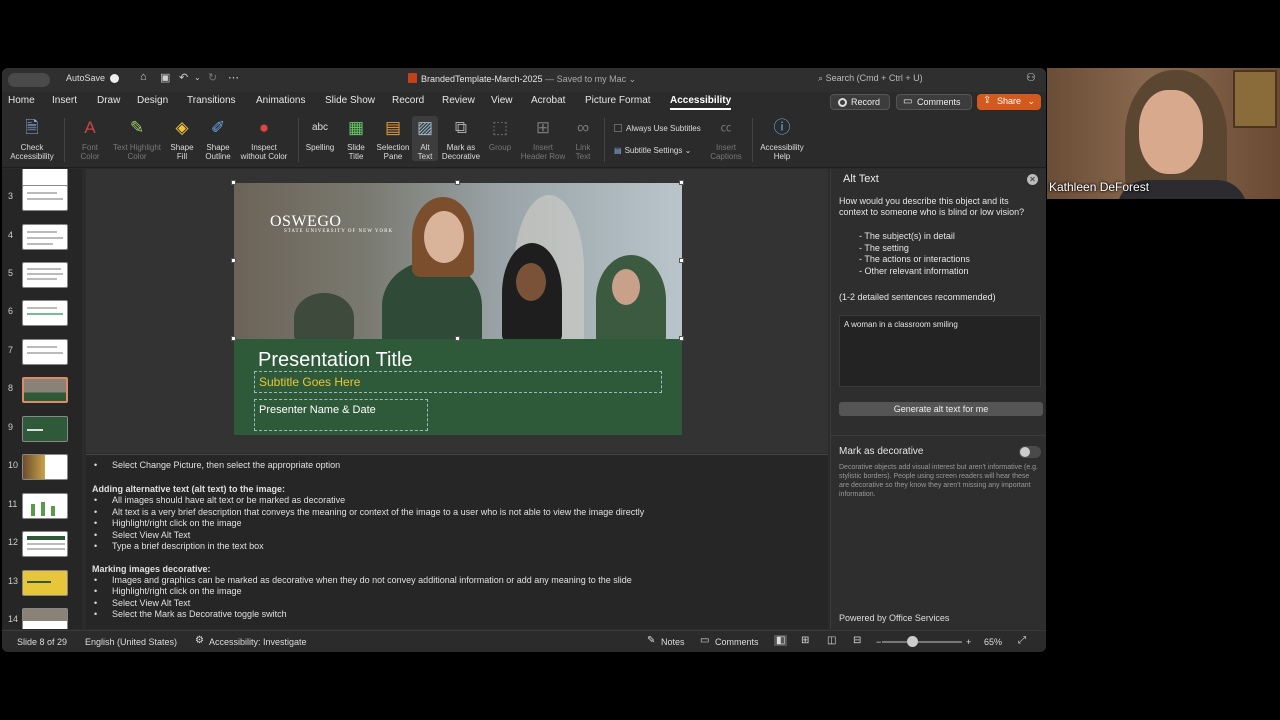 Image resolution: width=1280 pixels, height=720 pixels. Describe the element at coordinates (502, 100) in the screenshot. I see `tab-view: View` at that location.